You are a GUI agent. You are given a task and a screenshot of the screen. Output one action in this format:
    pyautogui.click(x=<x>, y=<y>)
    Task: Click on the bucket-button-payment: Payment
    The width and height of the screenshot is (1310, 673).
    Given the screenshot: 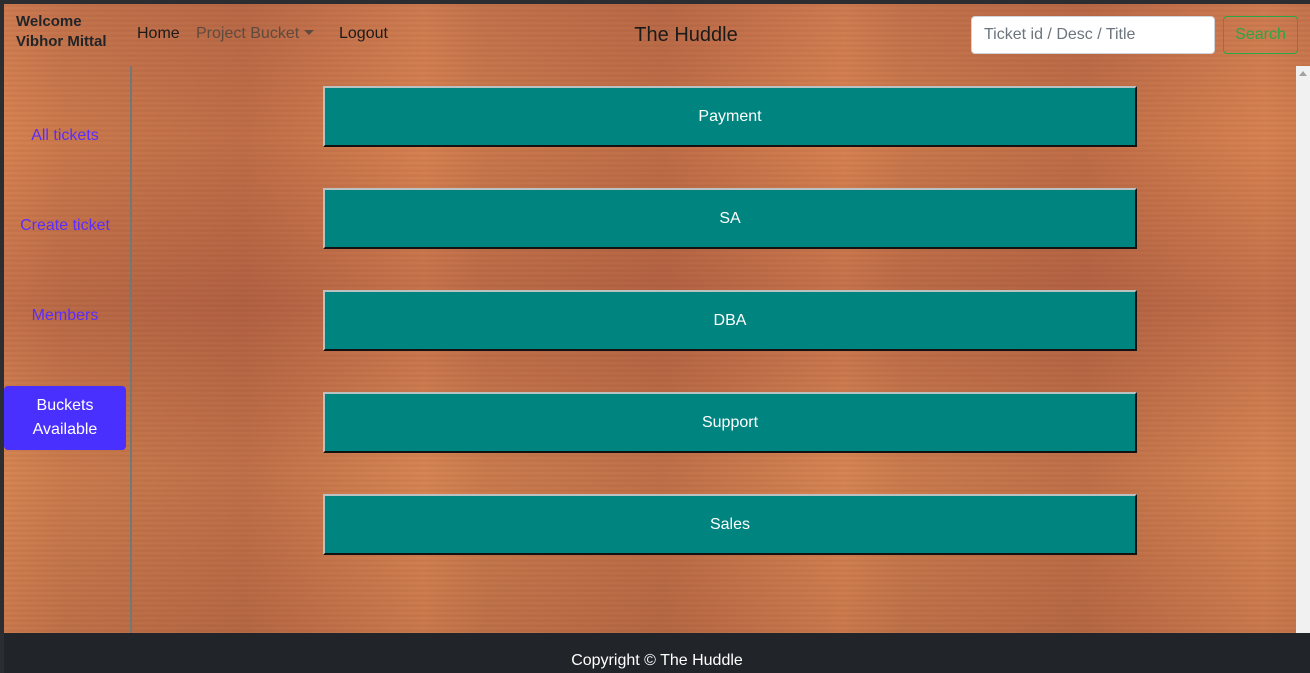 What is the action you would take?
    pyautogui.click(x=730, y=116)
    